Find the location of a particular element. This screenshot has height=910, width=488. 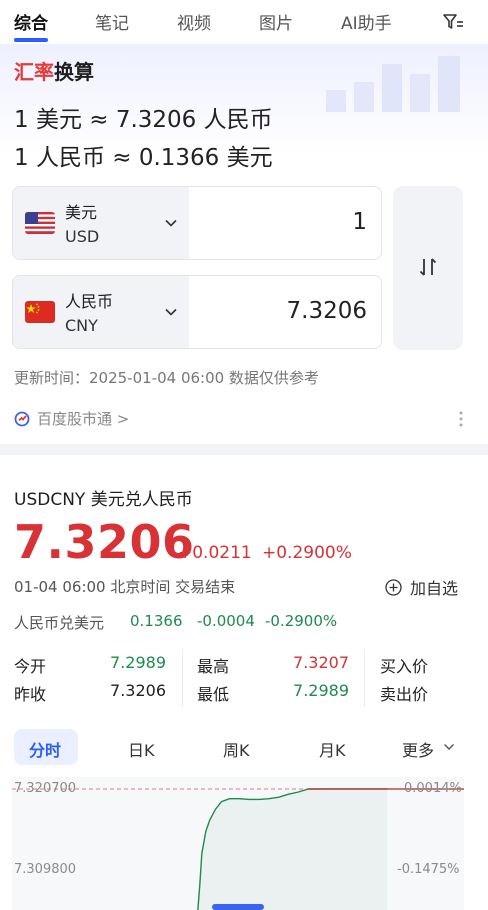

add-watchlist-label: 加自选 is located at coordinates (434, 588).